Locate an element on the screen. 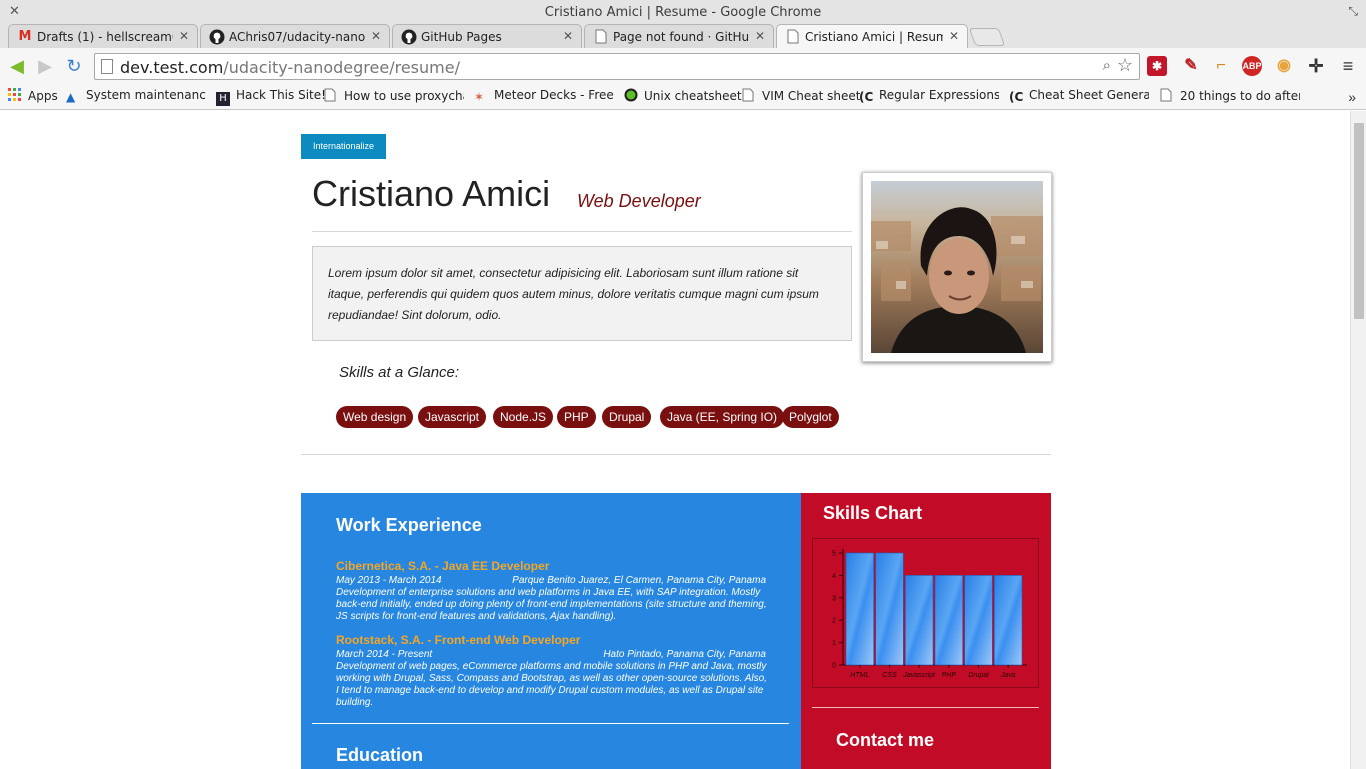  new-tab-button is located at coordinates (987, 37).